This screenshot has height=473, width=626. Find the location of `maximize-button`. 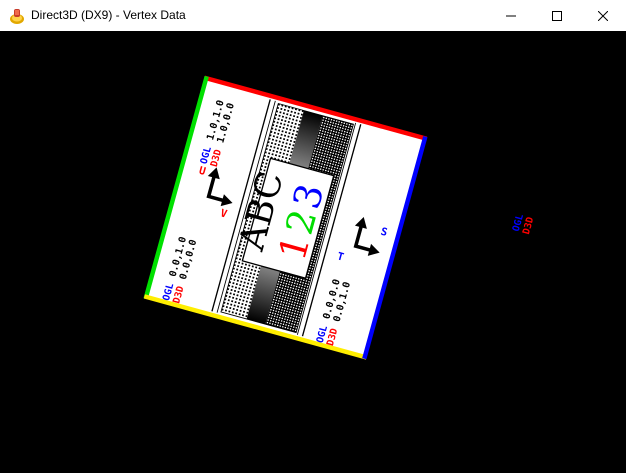

maximize-button is located at coordinates (557, 15).